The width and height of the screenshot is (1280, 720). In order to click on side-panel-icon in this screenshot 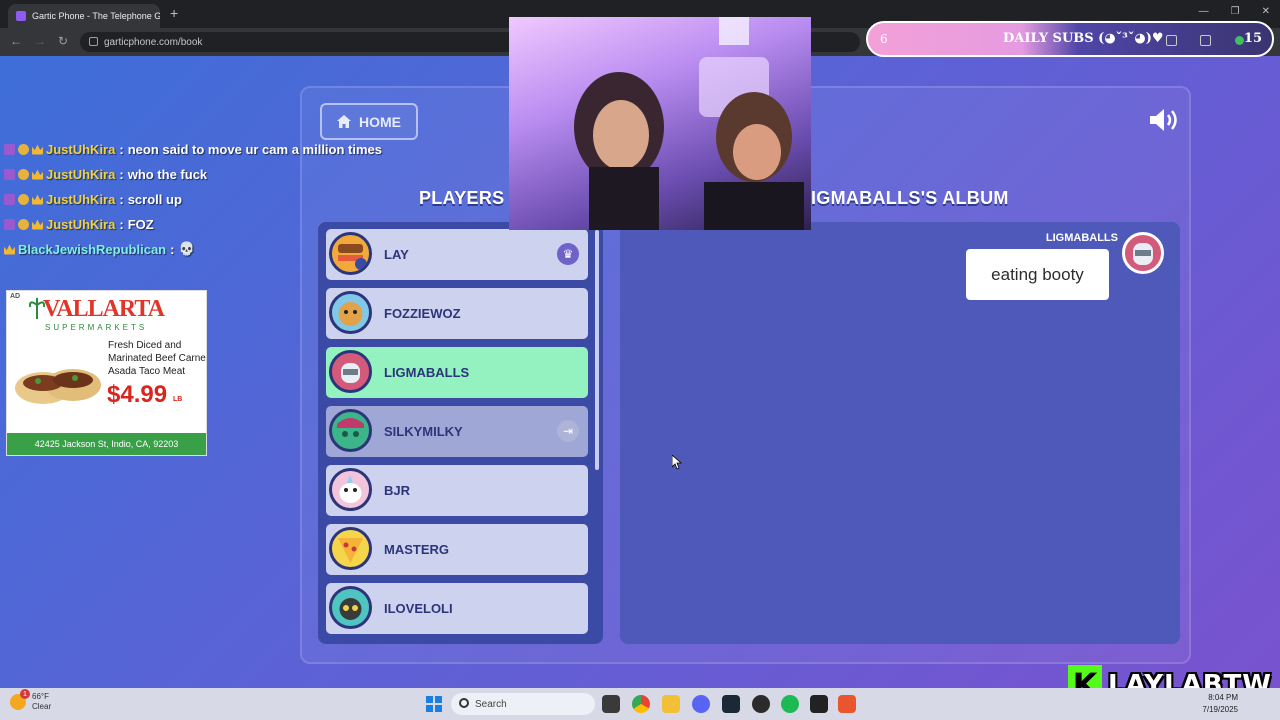, I will do `click(1205, 40)`.